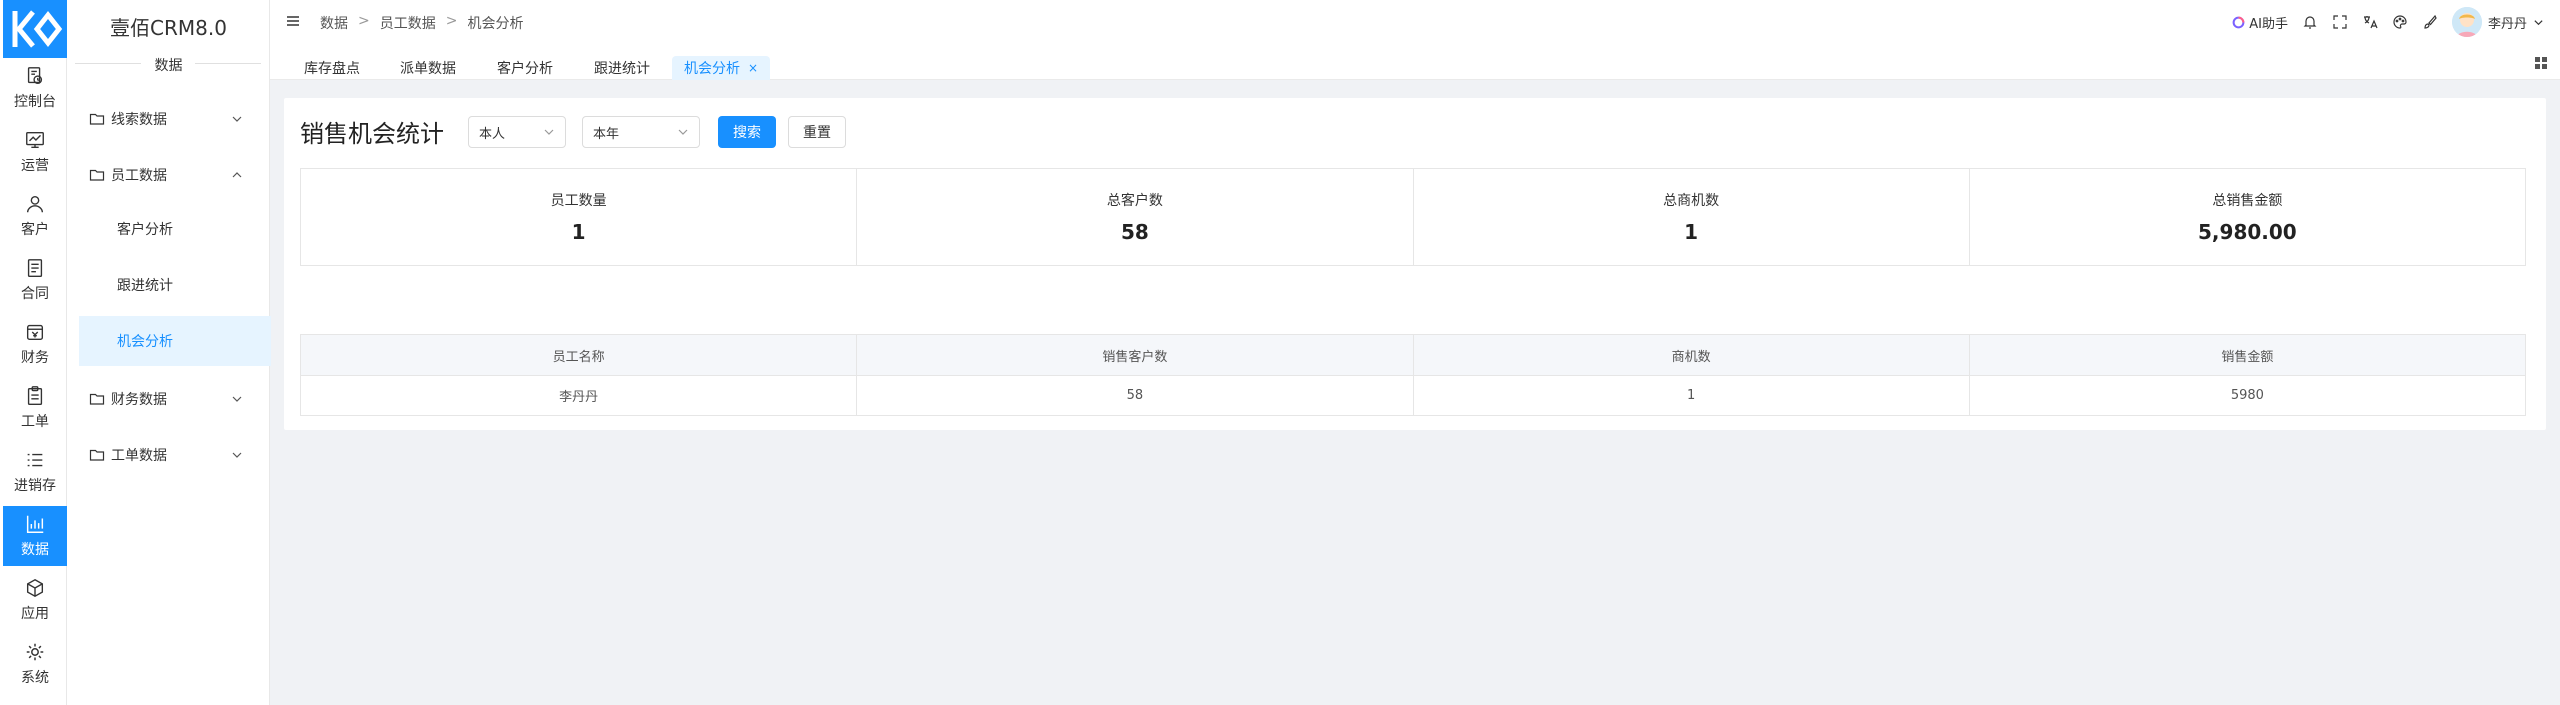  Describe the element at coordinates (747, 132) in the screenshot. I see `search-button: 搜索` at that location.